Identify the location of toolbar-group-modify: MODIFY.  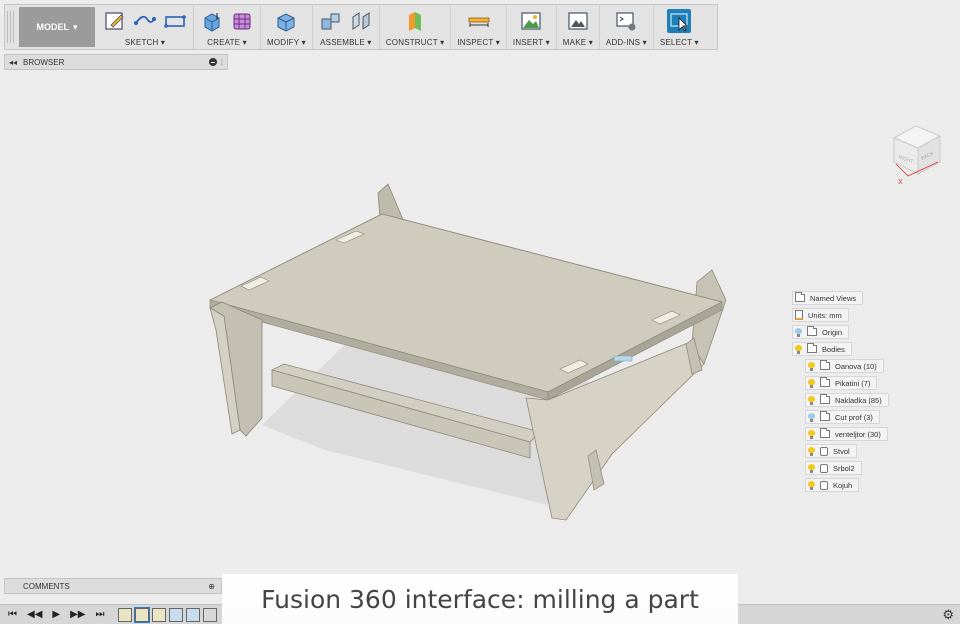
(287, 27).